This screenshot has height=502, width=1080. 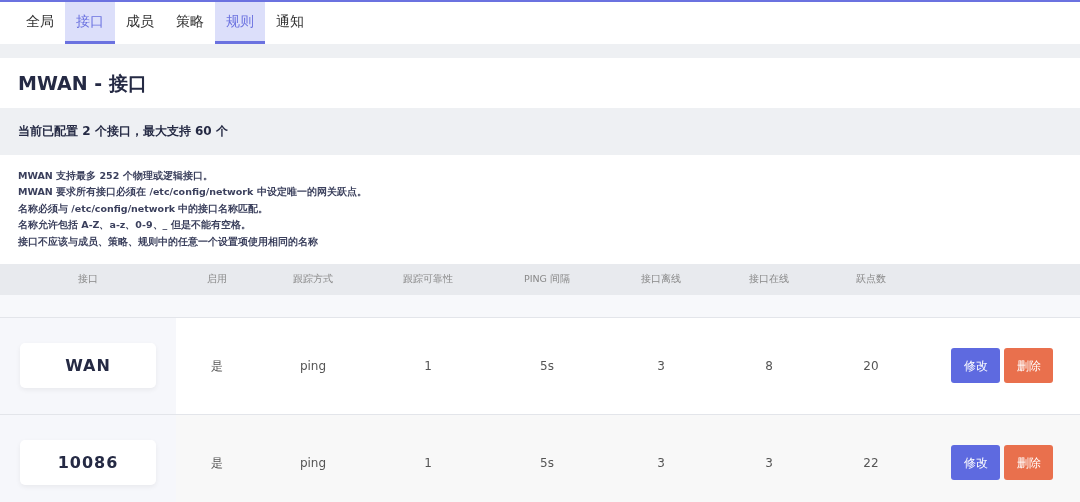 I want to click on description-line: MWAN 要求所有接口必须在 /etc/config/network 中设定唯一的网关跃点。, so click(x=193, y=192).